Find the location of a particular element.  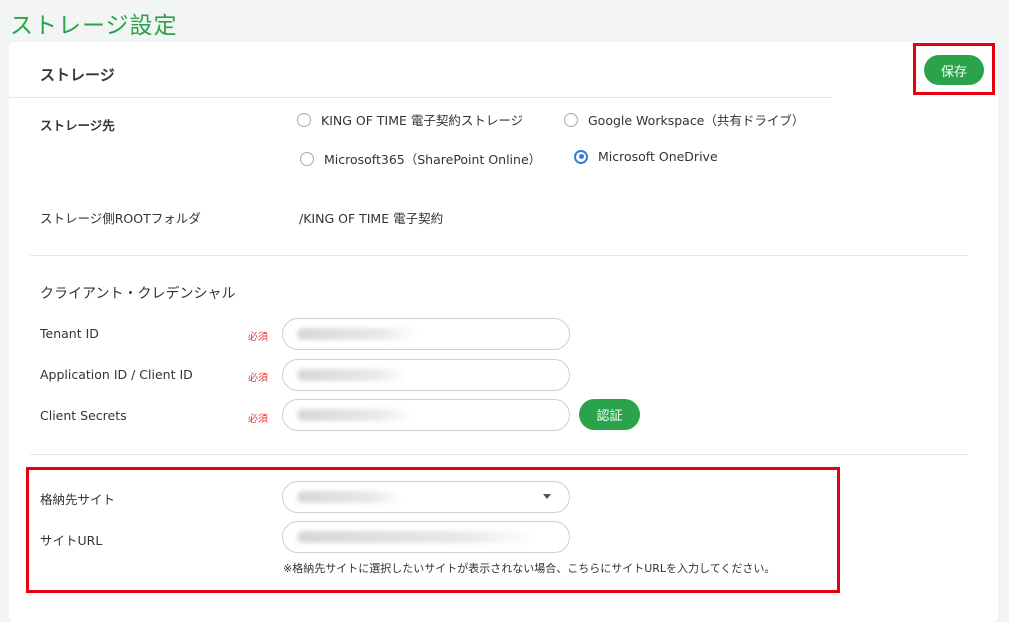

application-id-label: Application ID / Client ID is located at coordinates (116, 374).